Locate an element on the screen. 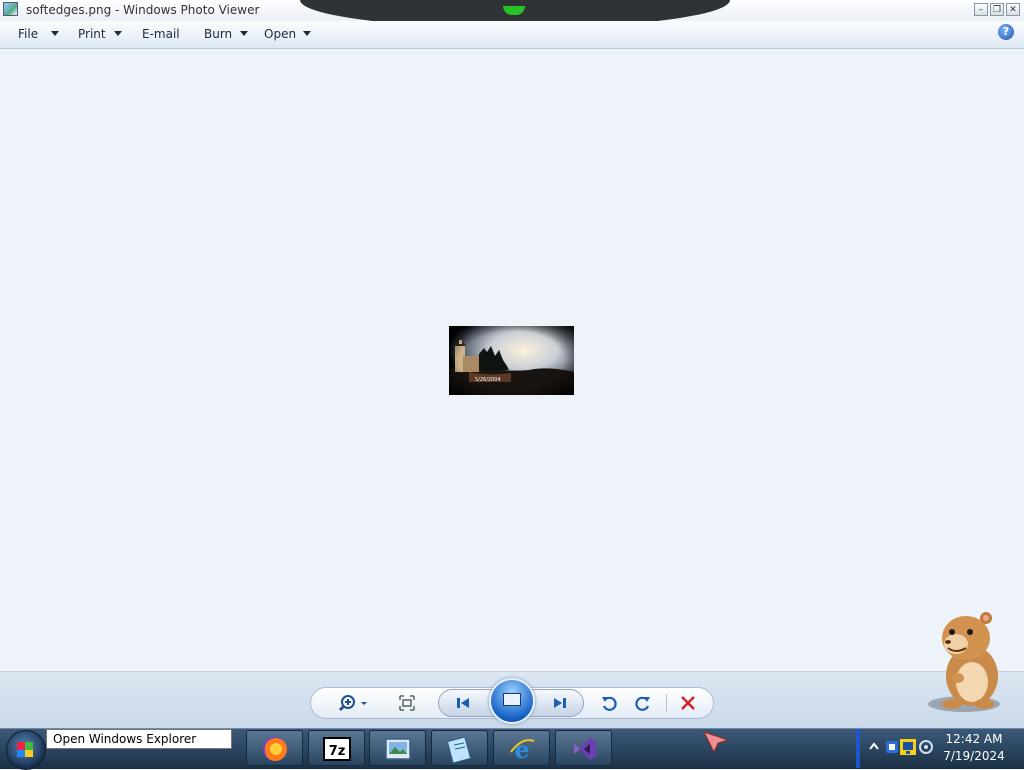 The image size is (1024, 770). firefox-icon is located at coordinates (275, 749).